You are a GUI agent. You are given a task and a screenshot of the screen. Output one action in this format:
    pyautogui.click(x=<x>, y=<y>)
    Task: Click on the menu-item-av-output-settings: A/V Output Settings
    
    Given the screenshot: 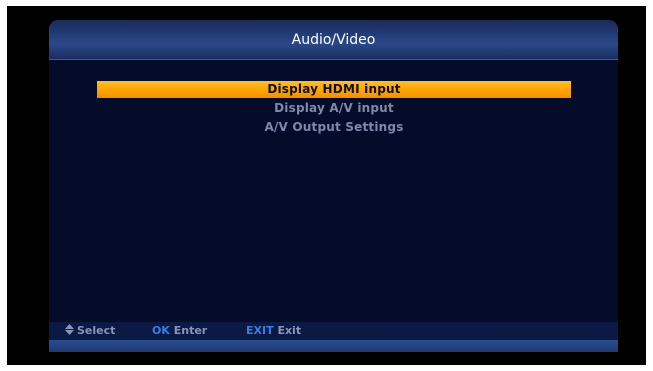 What is the action you would take?
    pyautogui.click(x=334, y=127)
    